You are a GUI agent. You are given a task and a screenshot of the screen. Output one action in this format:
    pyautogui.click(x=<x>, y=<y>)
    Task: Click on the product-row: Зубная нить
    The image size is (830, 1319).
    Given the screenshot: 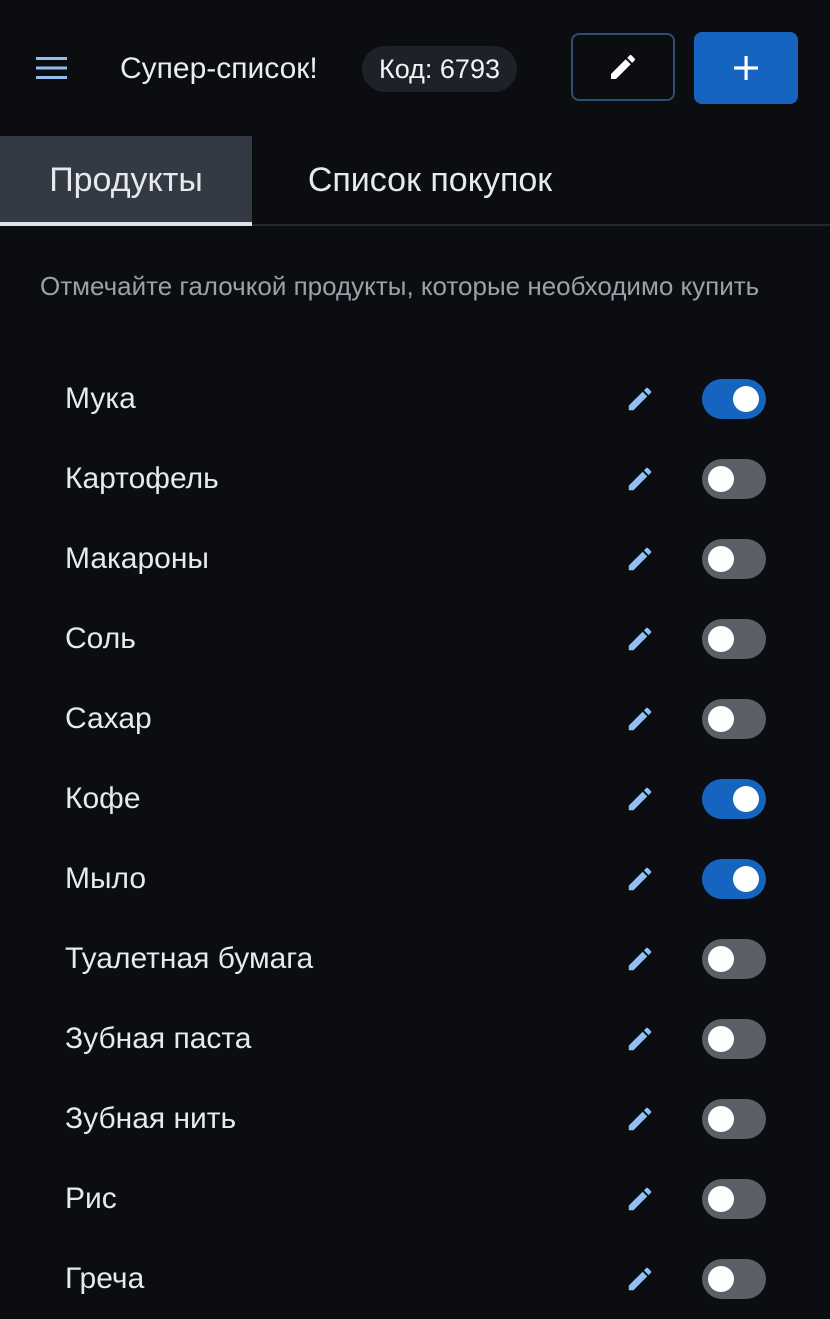 What is the action you would take?
    pyautogui.click(x=415, y=1119)
    